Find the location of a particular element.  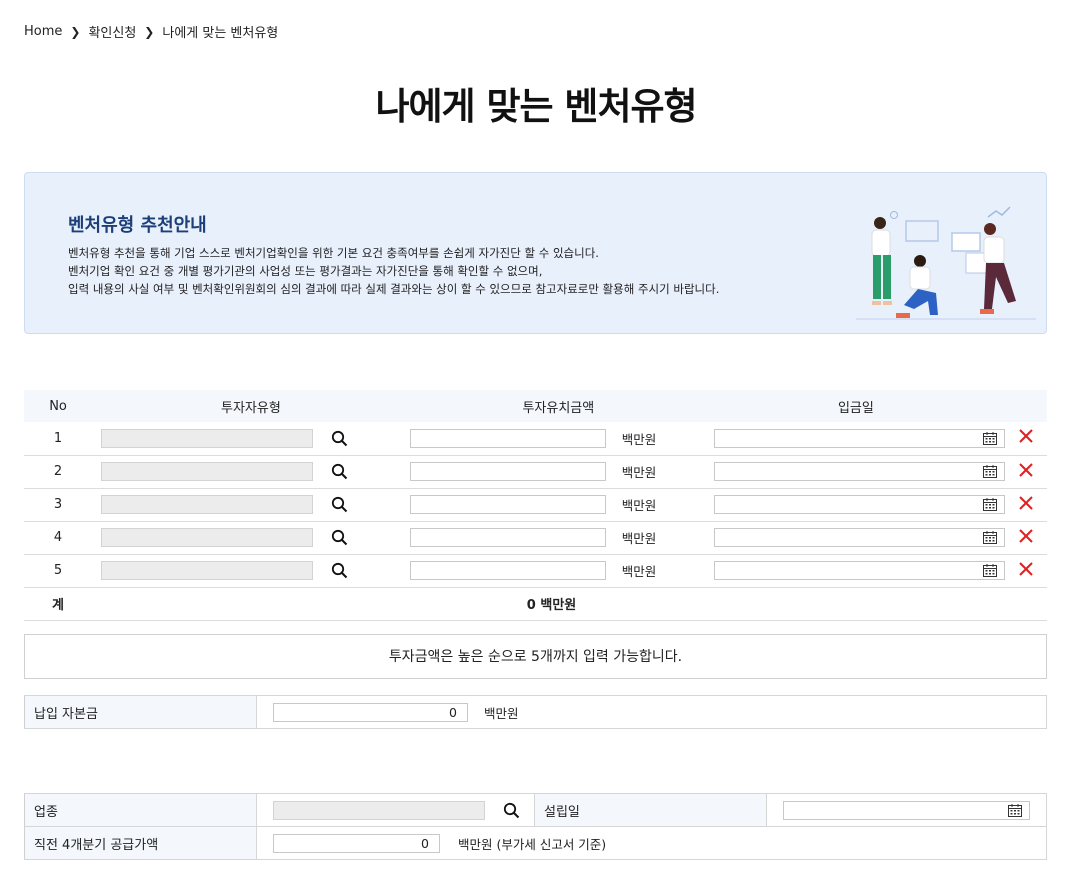

breadcrumb-level1: 확인신청 is located at coordinates (112, 31).